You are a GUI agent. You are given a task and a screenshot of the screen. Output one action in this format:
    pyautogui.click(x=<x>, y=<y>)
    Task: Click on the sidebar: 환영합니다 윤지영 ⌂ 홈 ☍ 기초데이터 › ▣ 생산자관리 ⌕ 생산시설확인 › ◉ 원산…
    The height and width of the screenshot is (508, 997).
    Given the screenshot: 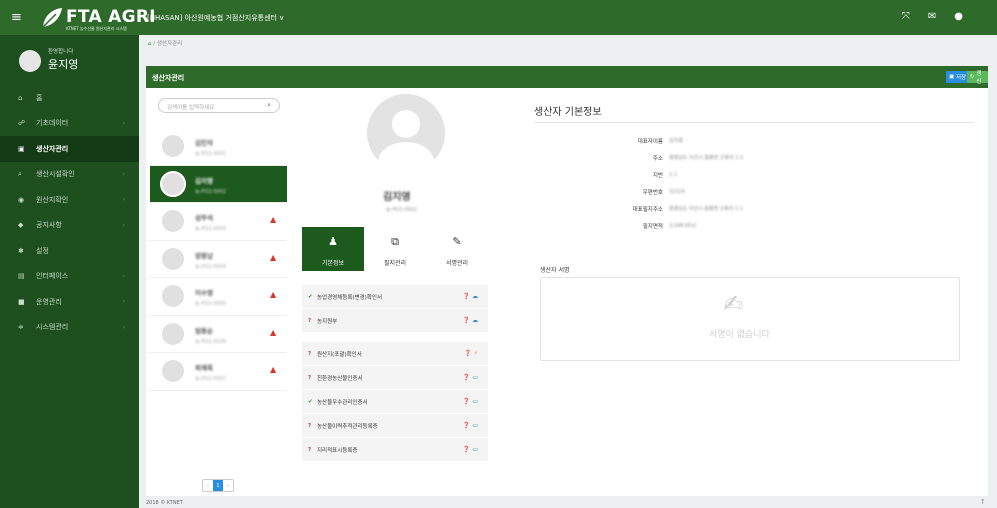 What is the action you would take?
    pyautogui.click(x=69, y=271)
    